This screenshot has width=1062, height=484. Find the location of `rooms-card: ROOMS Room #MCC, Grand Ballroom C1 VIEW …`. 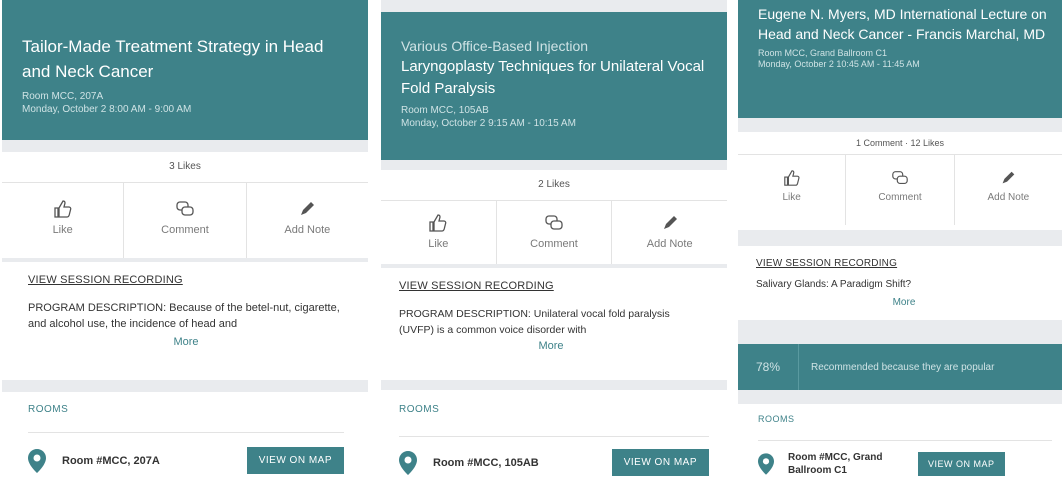

rooms-card: ROOMS Room #MCC, Grand Ballroom C1 VIEW … is located at coordinates (900, 444).